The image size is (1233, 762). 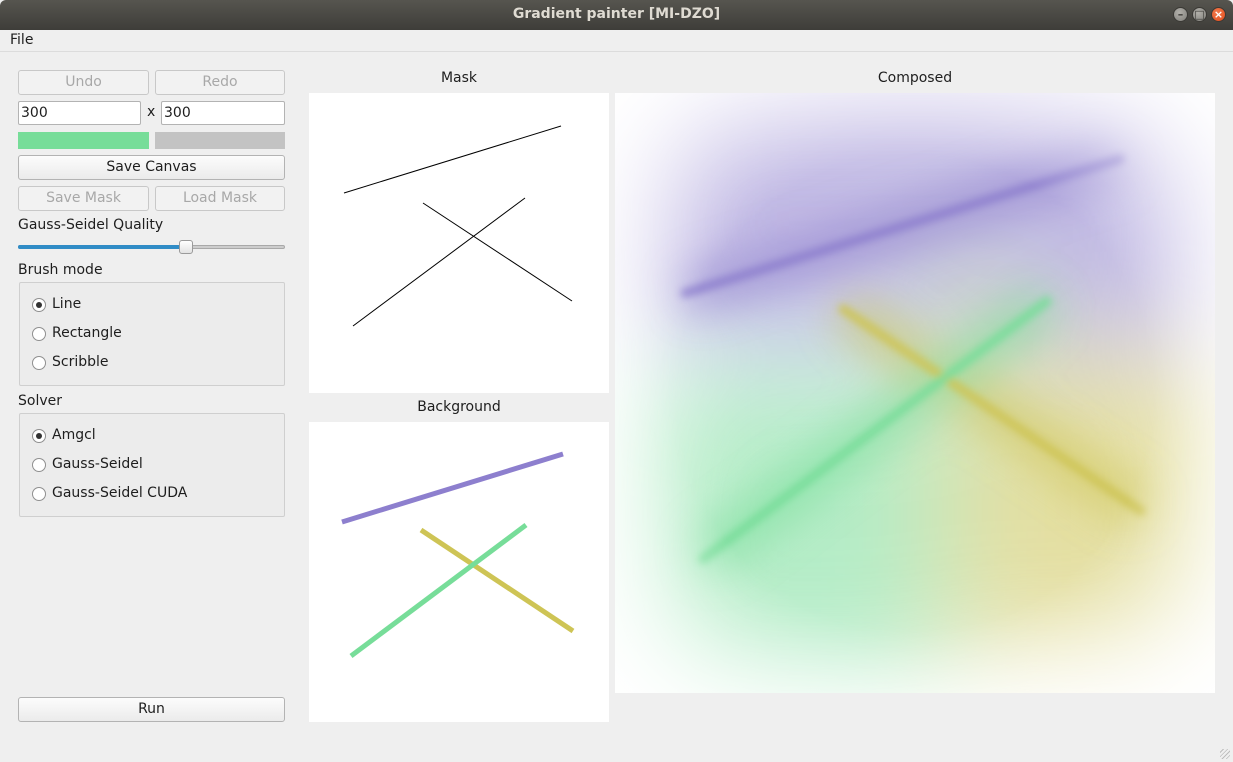 What do you see at coordinates (152, 465) in the screenshot?
I see `solver-group: Amgcl Gauss-Seidel Gauss-Seidel CUDA` at bounding box center [152, 465].